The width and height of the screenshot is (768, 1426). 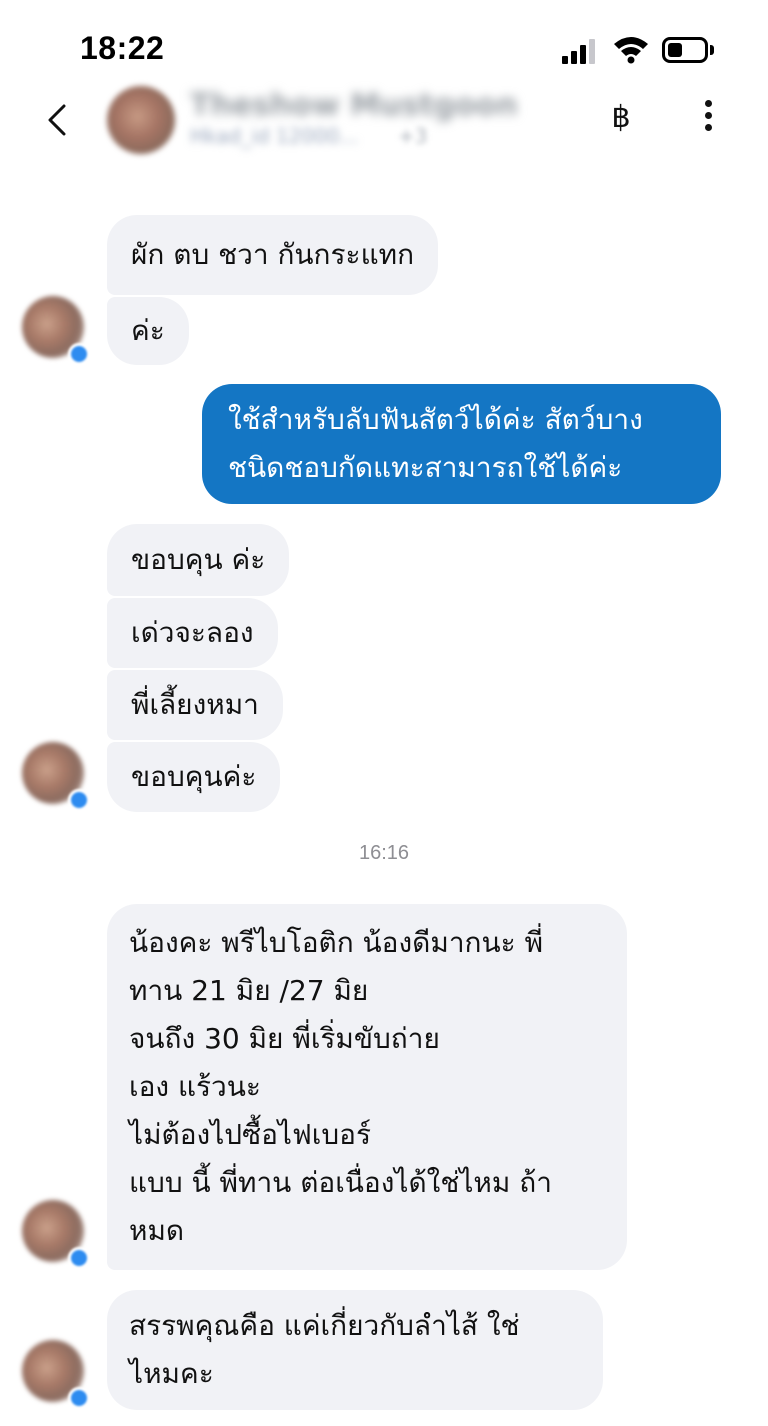 I want to click on status-time: 18:22, so click(x=122, y=48).